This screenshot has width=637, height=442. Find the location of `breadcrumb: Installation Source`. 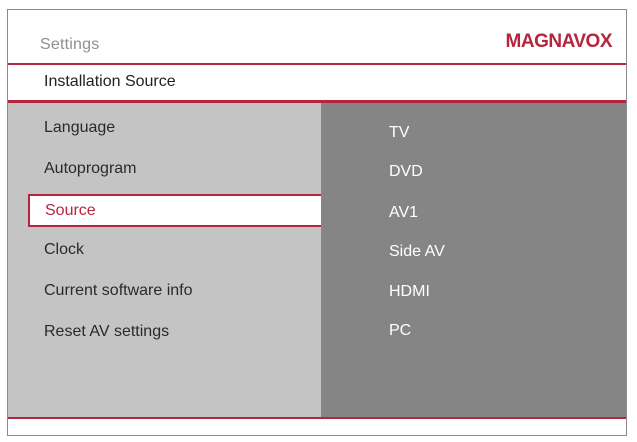

breadcrumb: Installation Source is located at coordinates (317, 83).